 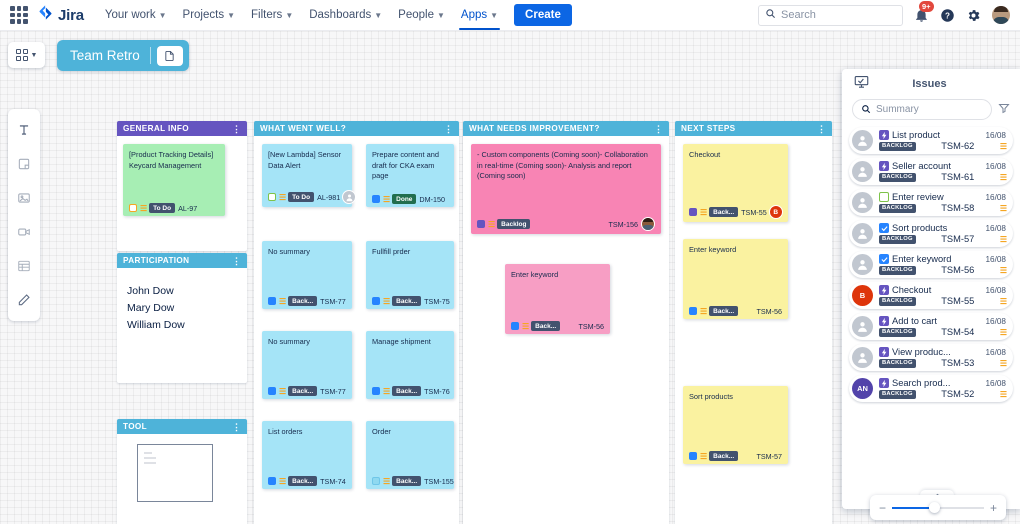 What do you see at coordinates (410, 365) in the screenshot?
I see `sticky-card: Manage shipment ☰ Back... TSM-76` at bounding box center [410, 365].